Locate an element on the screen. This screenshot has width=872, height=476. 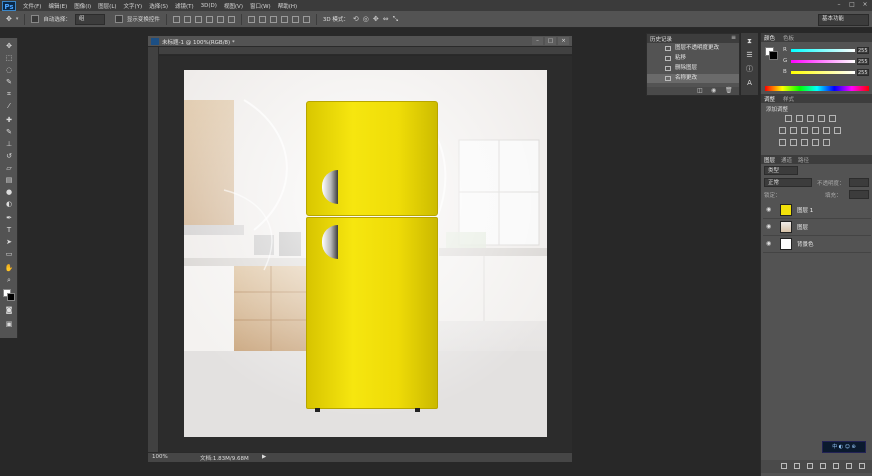
exposure-icon is located at coordinates (821, 118).